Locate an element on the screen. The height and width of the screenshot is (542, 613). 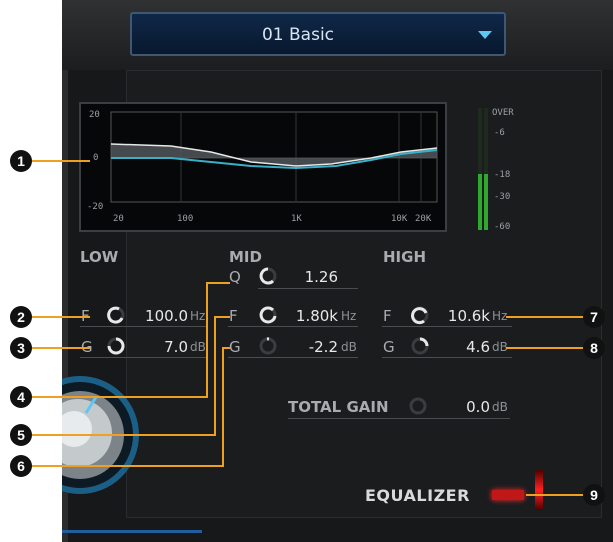
callout-line-4-b is located at coordinates (120, 397).